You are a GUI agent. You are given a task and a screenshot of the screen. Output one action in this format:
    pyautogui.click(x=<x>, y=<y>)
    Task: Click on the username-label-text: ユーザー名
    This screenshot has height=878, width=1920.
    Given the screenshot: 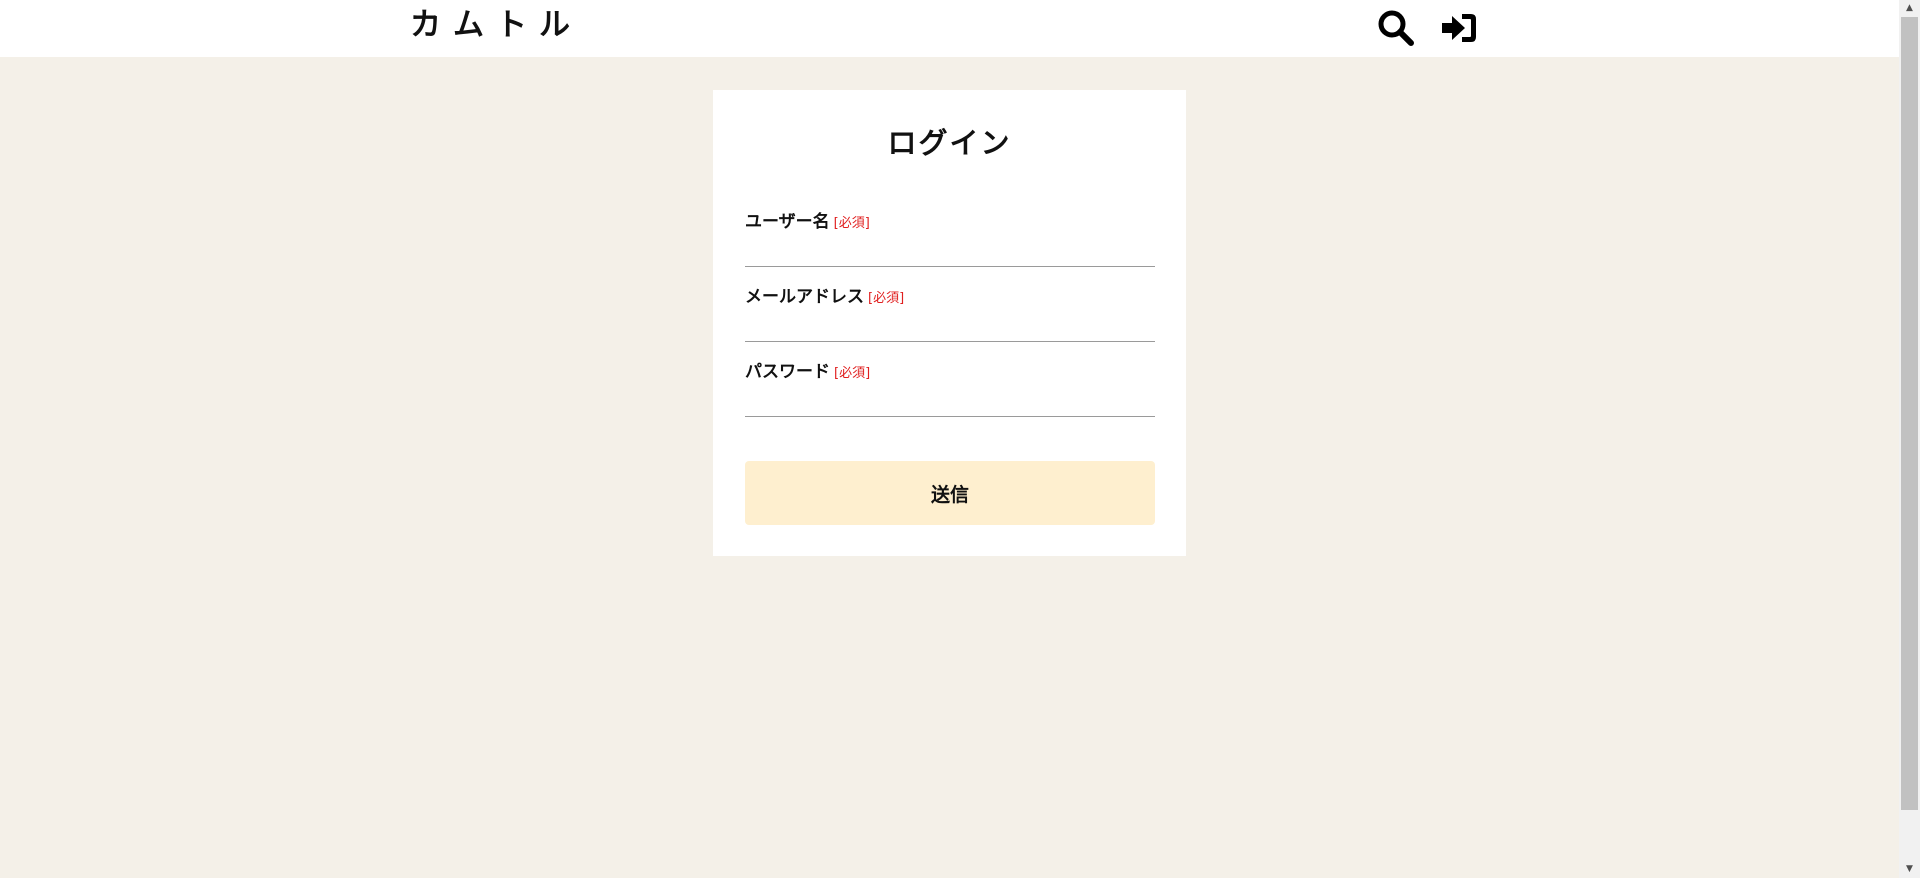 What is the action you would take?
    pyautogui.click(x=787, y=222)
    